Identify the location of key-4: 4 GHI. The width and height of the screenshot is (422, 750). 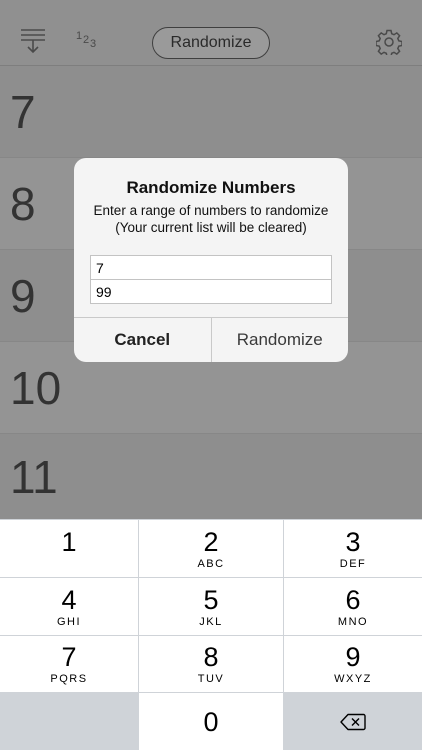
(69, 606).